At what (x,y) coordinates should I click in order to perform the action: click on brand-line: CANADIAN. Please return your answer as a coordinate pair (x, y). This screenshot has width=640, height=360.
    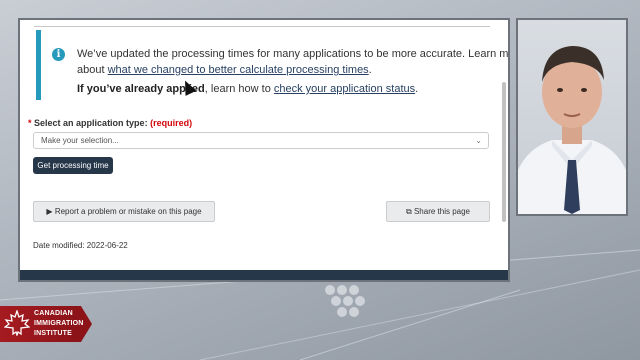
    Looking at the image, I should click on (53, 313).